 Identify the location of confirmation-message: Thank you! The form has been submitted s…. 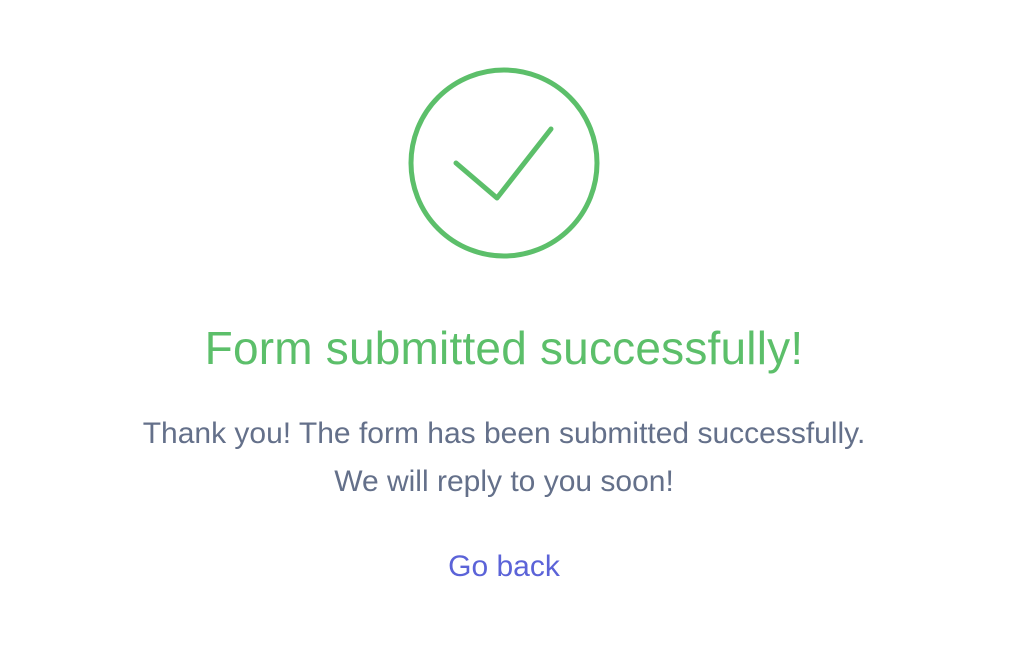
(504, 458).